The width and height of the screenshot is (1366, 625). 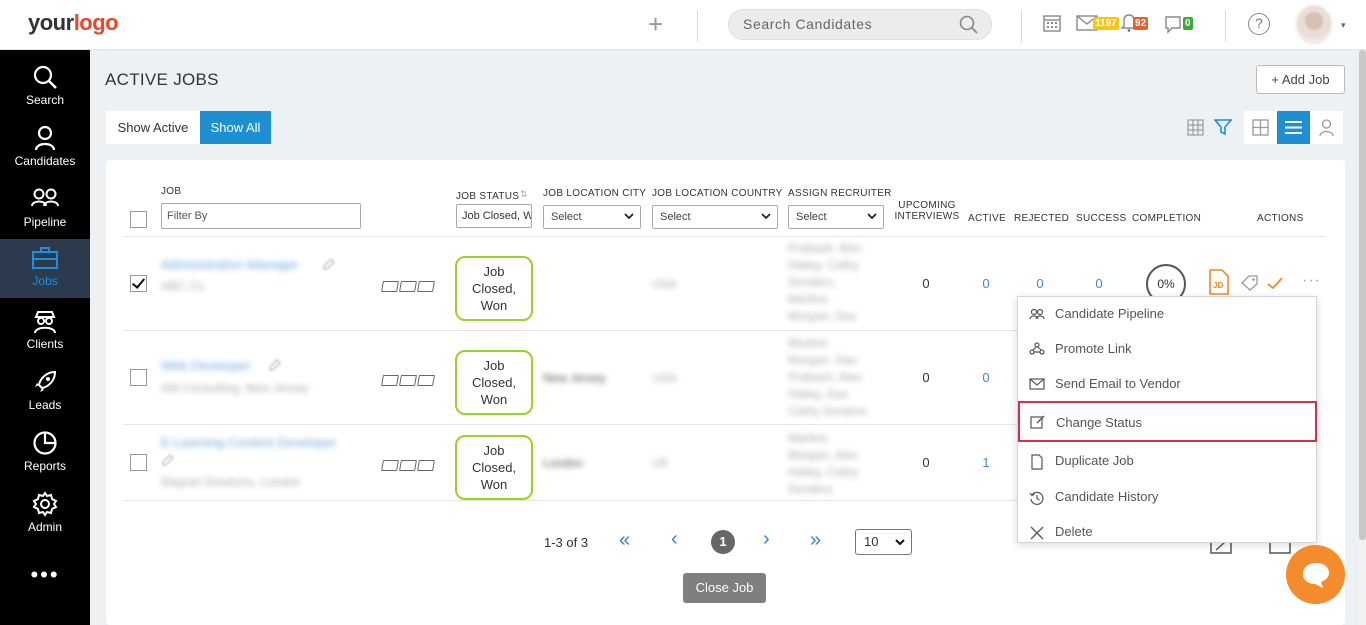 I want to click on sidebar-item-label: Pipeline, so click(x=45, y=222).